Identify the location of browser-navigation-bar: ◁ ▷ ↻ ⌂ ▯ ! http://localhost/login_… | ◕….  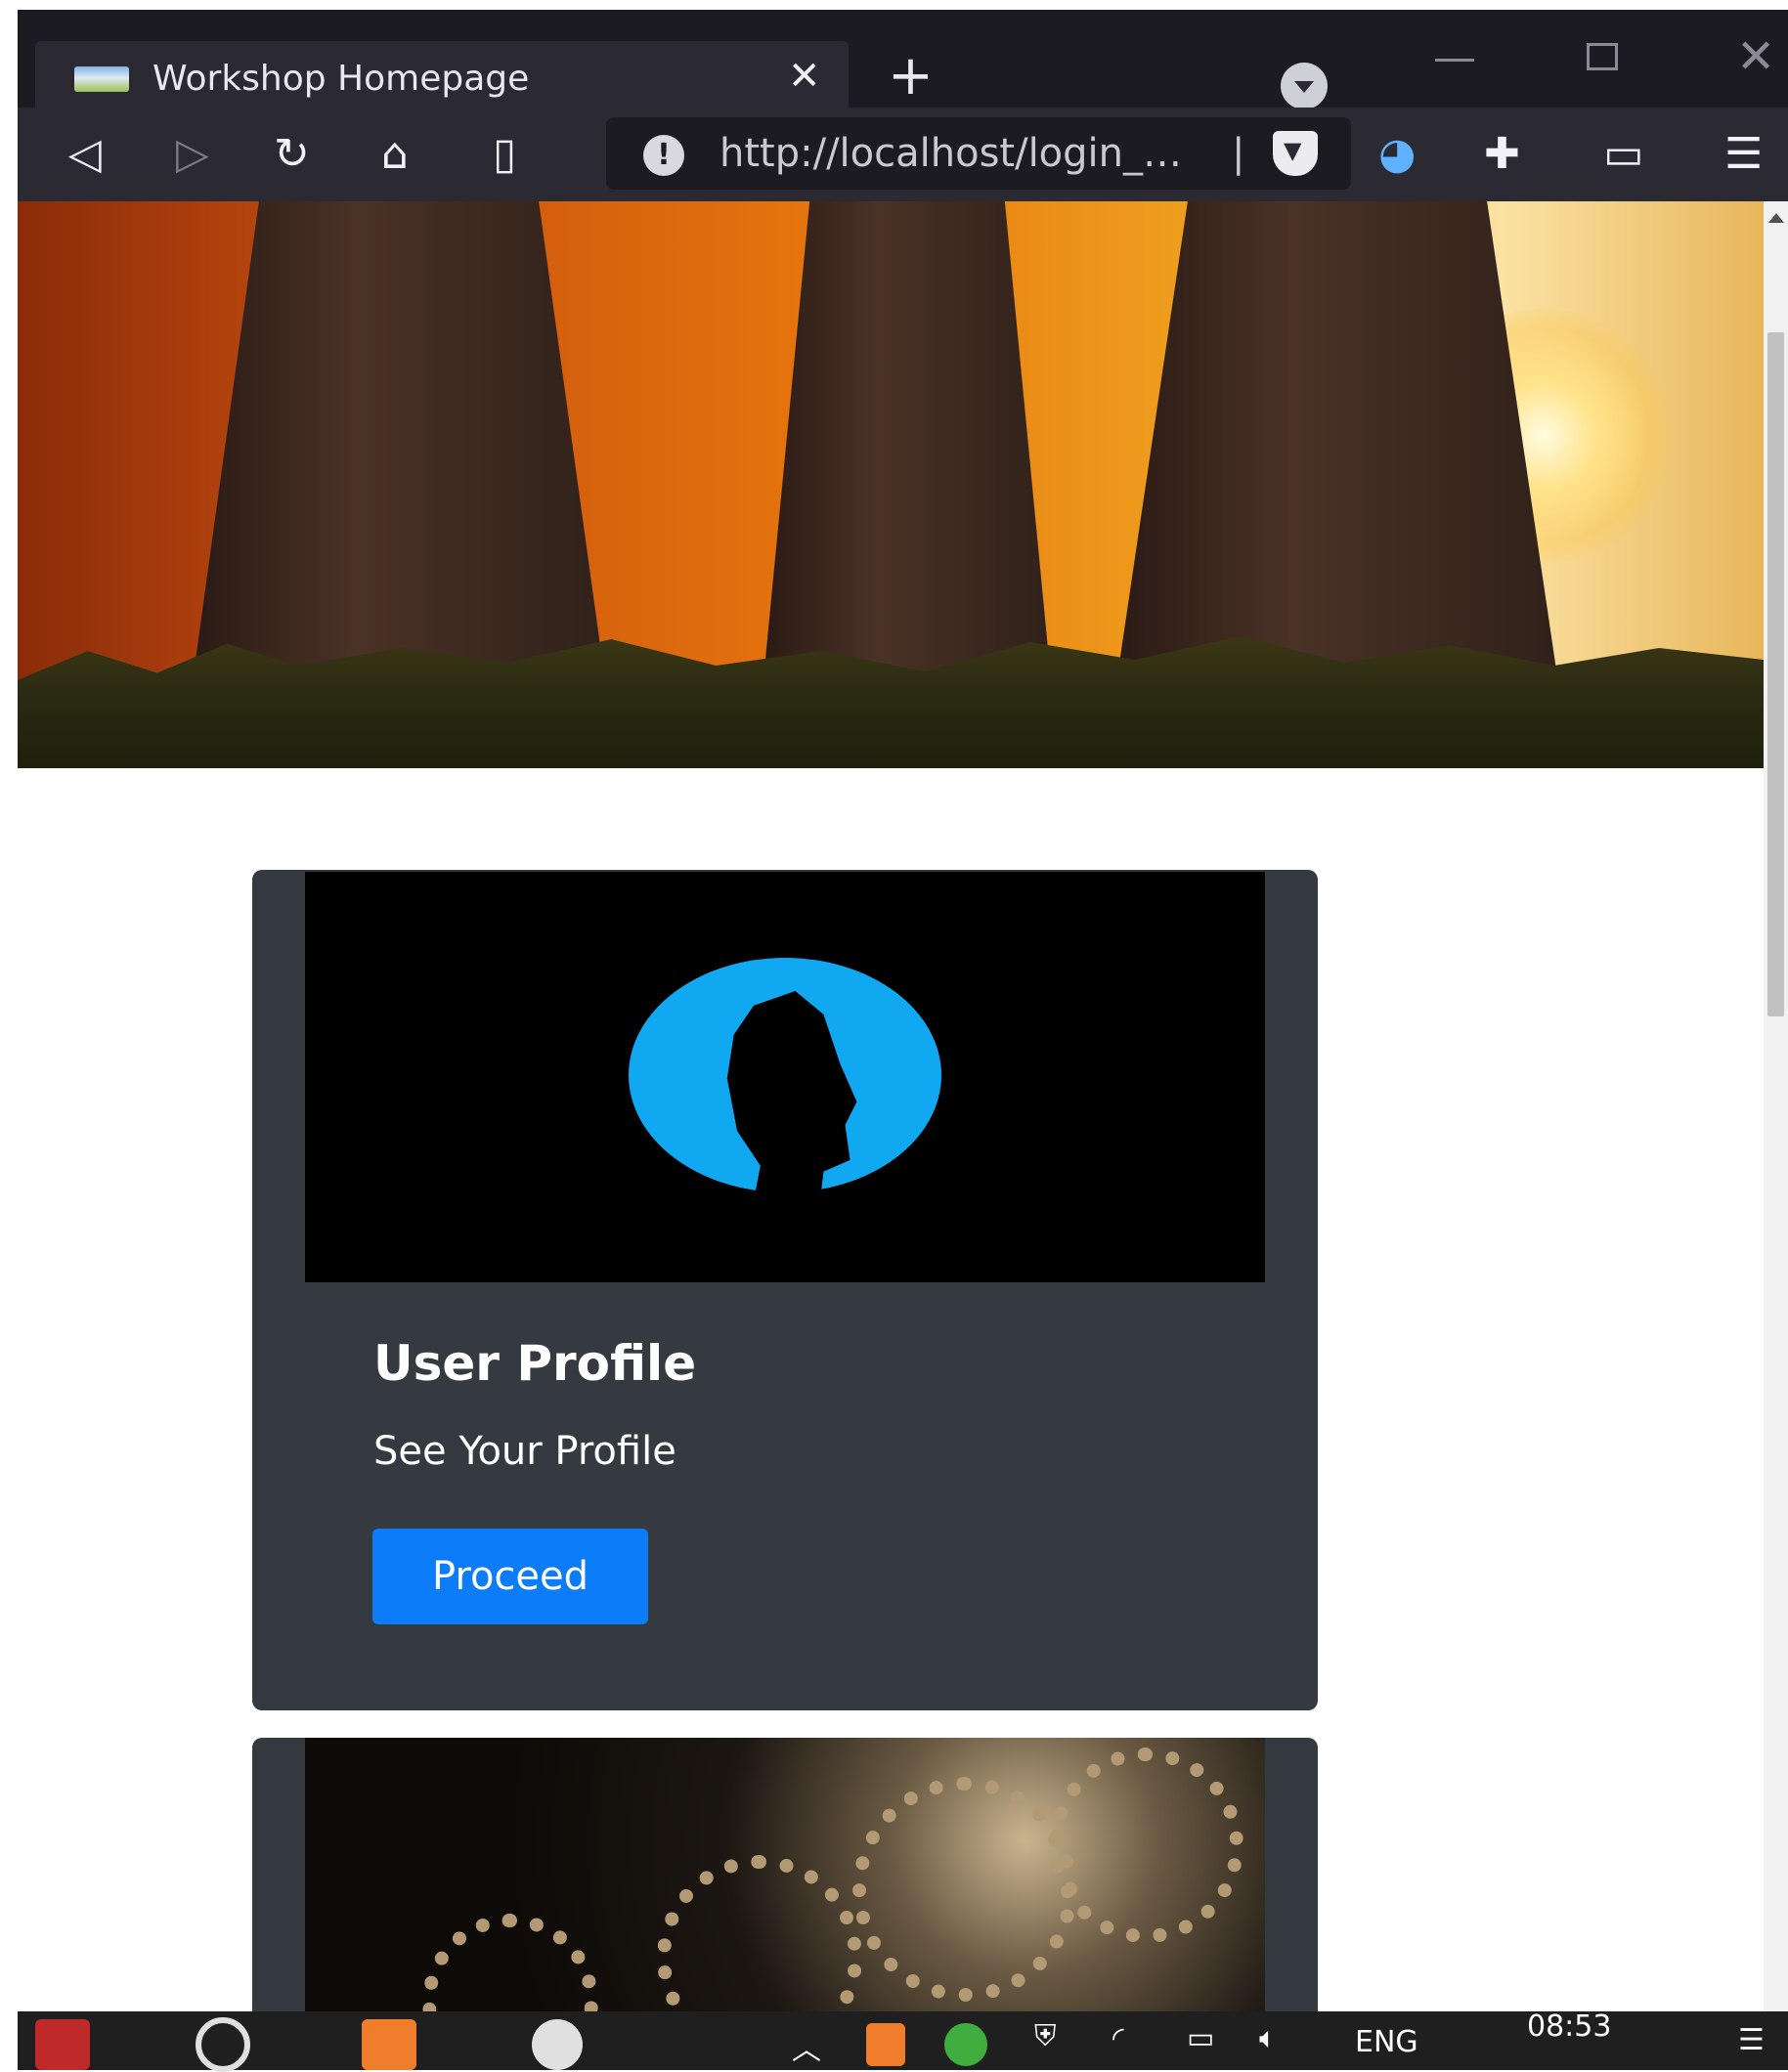
(903, 154).